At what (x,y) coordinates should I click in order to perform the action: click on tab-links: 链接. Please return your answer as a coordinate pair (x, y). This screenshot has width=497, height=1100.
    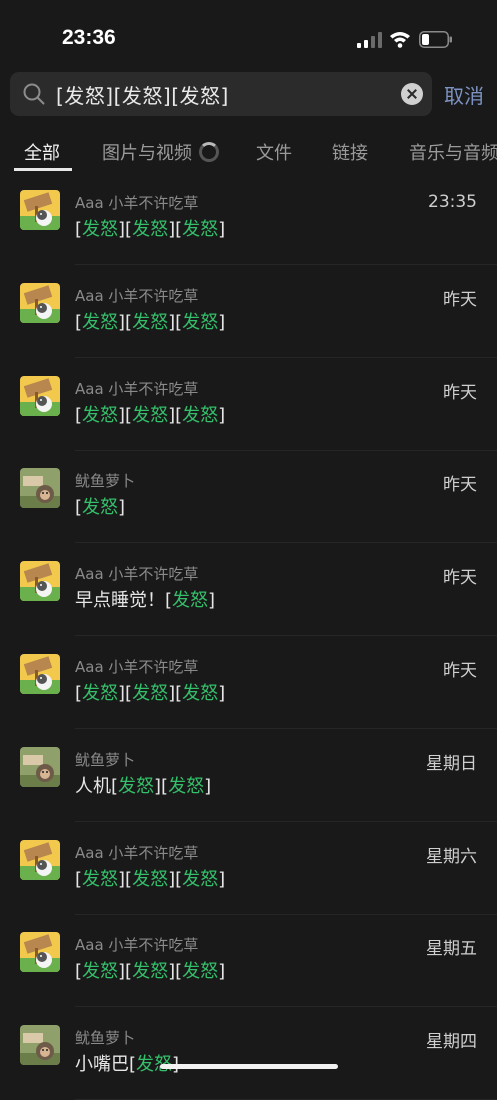
    Looking at the image, I should click on (350, 152).